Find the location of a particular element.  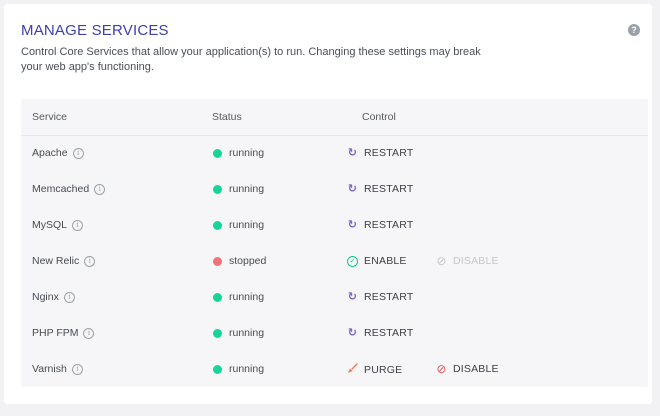

service-label: New Relic is located at coordinates (56, 261).